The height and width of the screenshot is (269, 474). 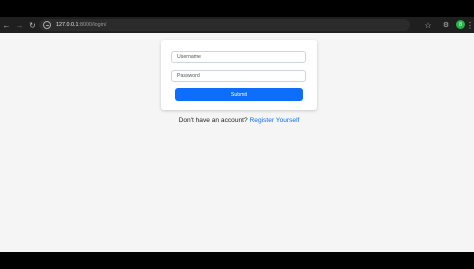 What do you see at coordinates (237, 260) in the screenshot?
I see `bottom-bezel` at bounding box center [237, 260].